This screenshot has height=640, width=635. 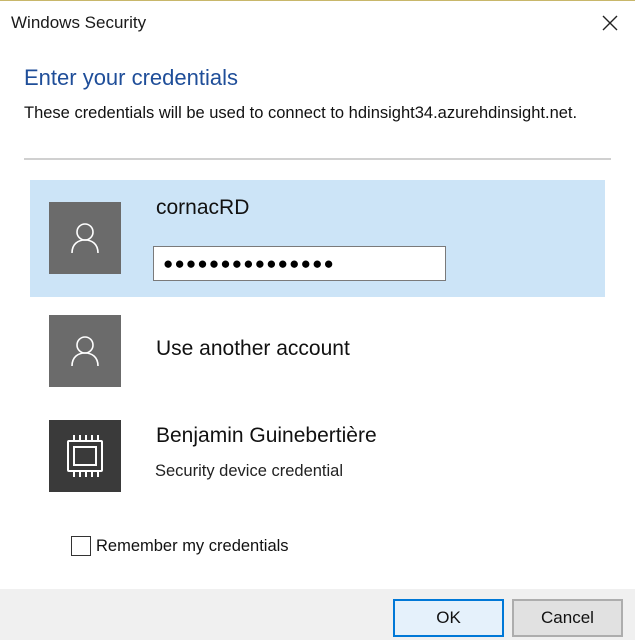 I want to click on dialog-footer: OK Cancel, so click(x=317, y=614).